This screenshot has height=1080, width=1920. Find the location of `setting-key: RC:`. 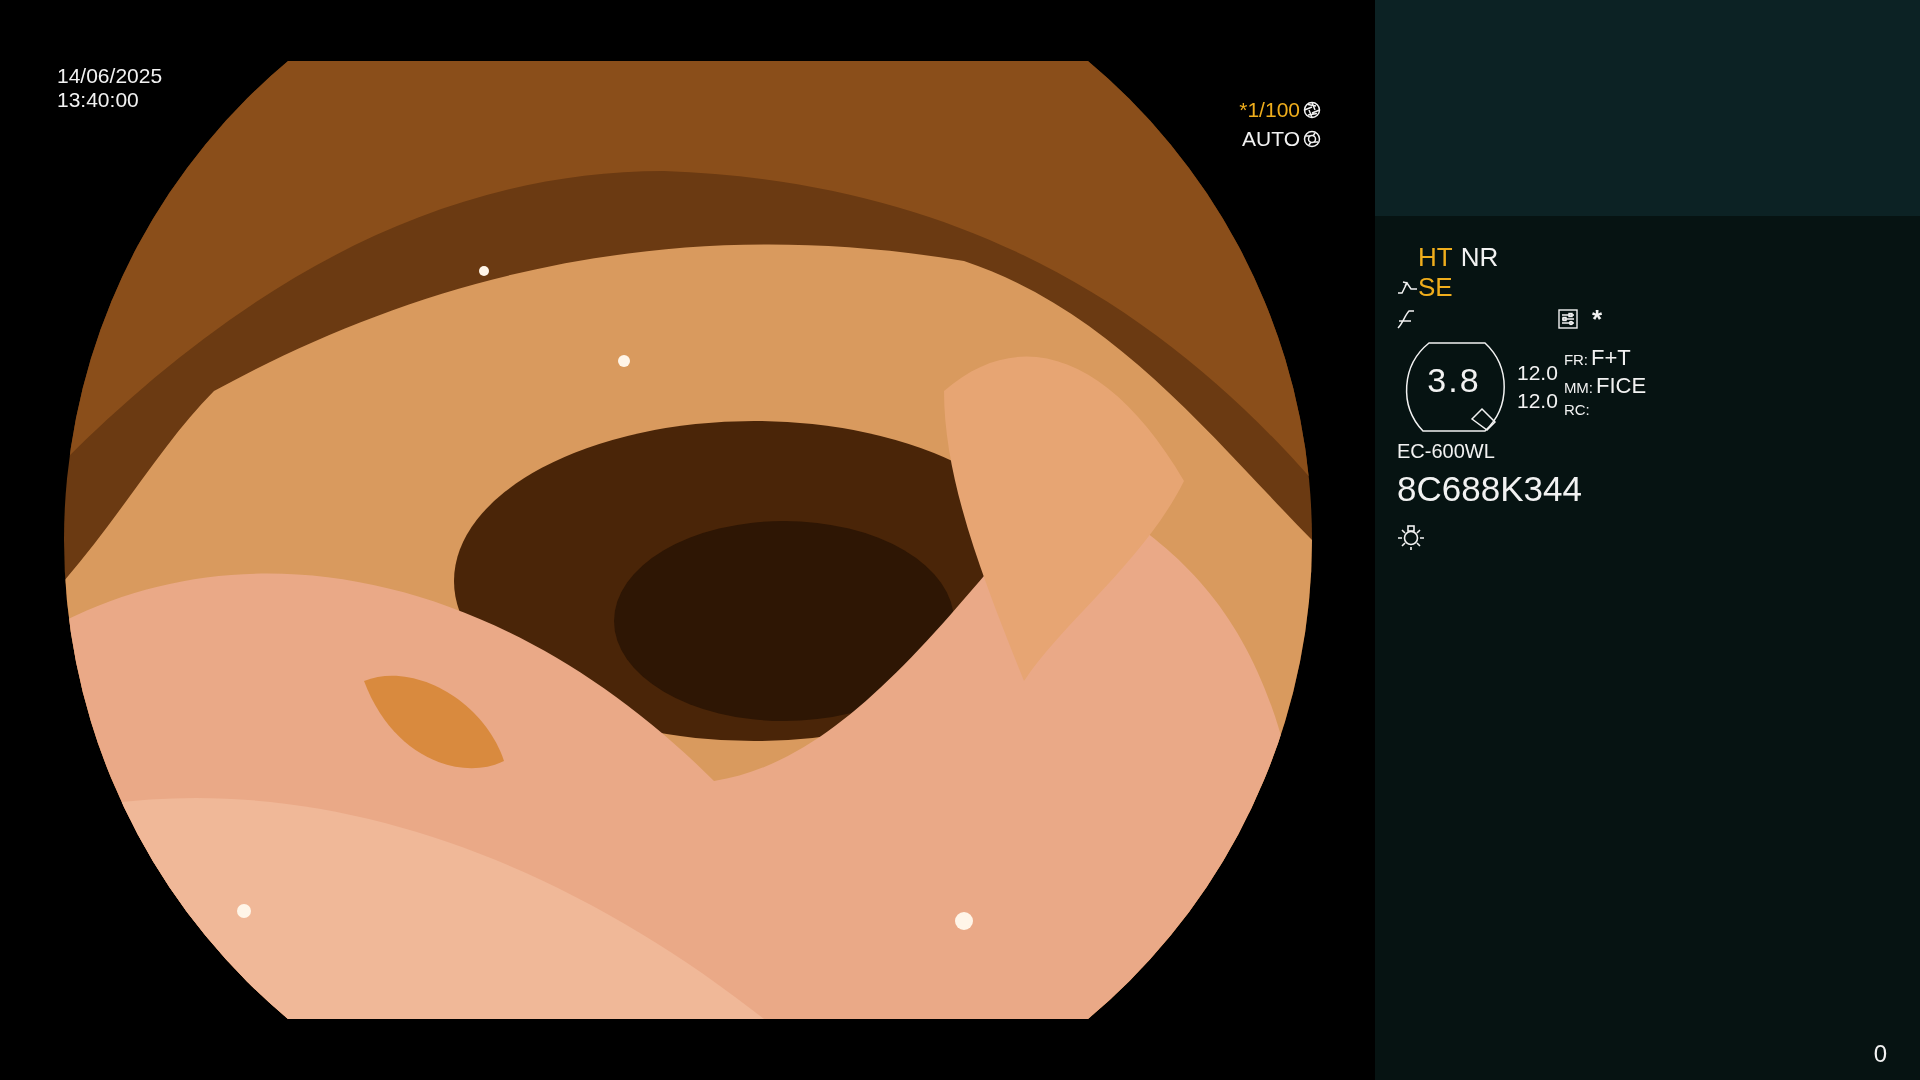

setting-key: RC: is located at coordinates (1576, 409).